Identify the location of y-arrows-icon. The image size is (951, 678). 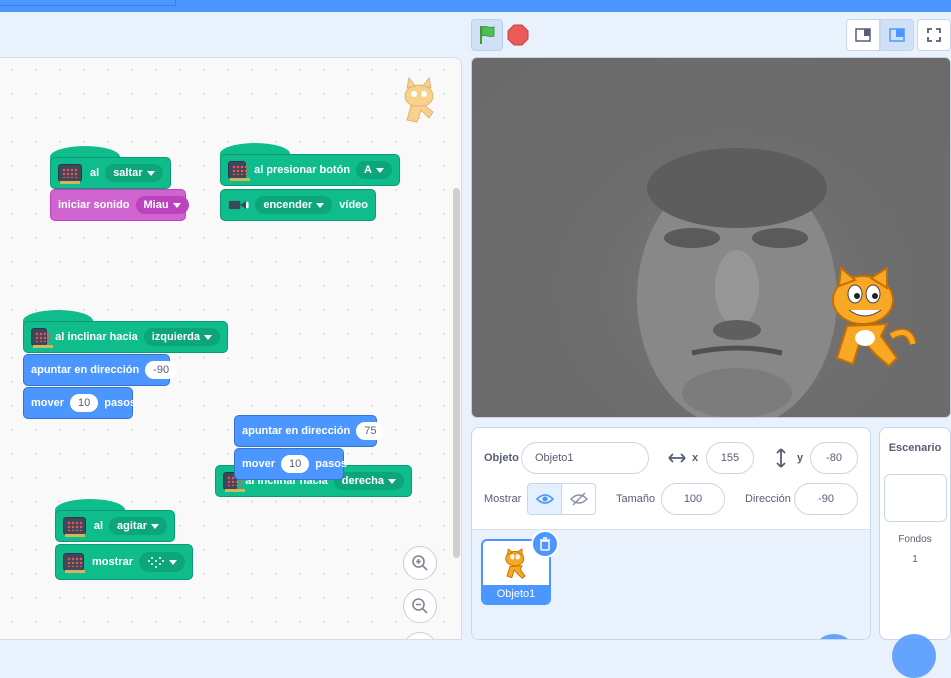
(781, 458).